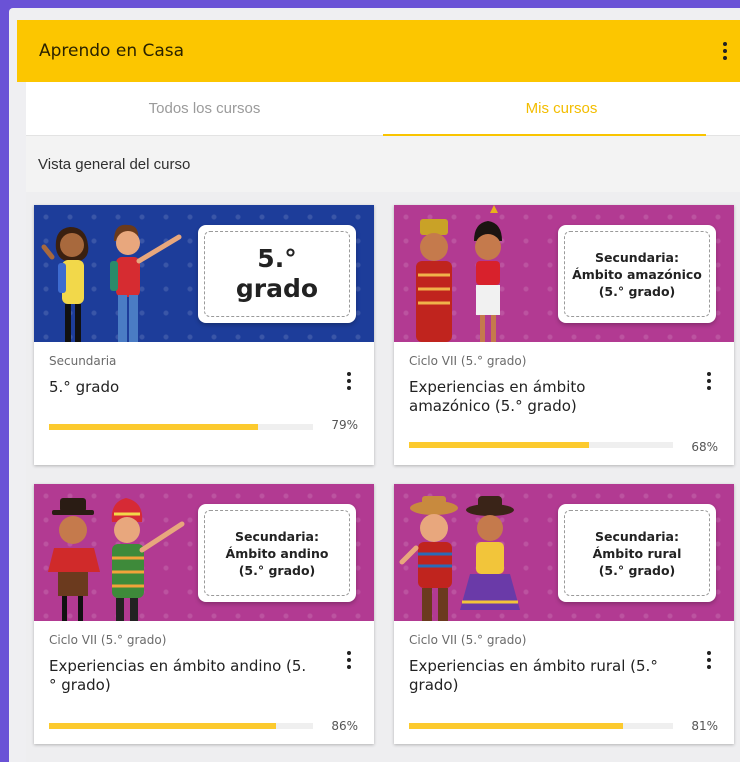  I want to click on app-title: Aprendo en Casa, so click(112, 51).